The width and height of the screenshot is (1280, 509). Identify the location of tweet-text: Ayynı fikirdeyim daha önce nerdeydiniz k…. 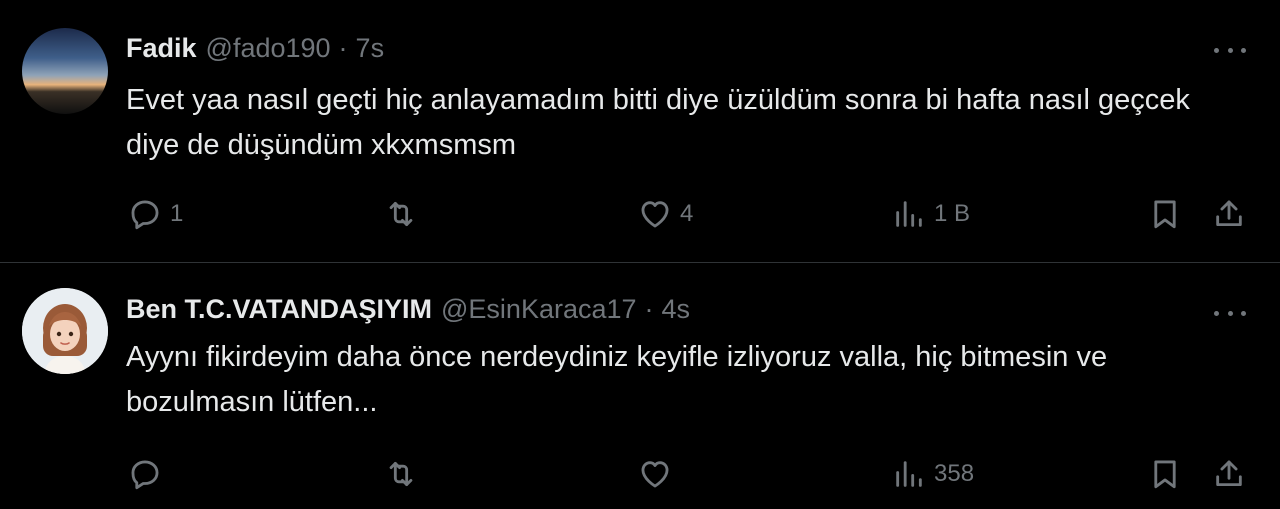
(617, 379).